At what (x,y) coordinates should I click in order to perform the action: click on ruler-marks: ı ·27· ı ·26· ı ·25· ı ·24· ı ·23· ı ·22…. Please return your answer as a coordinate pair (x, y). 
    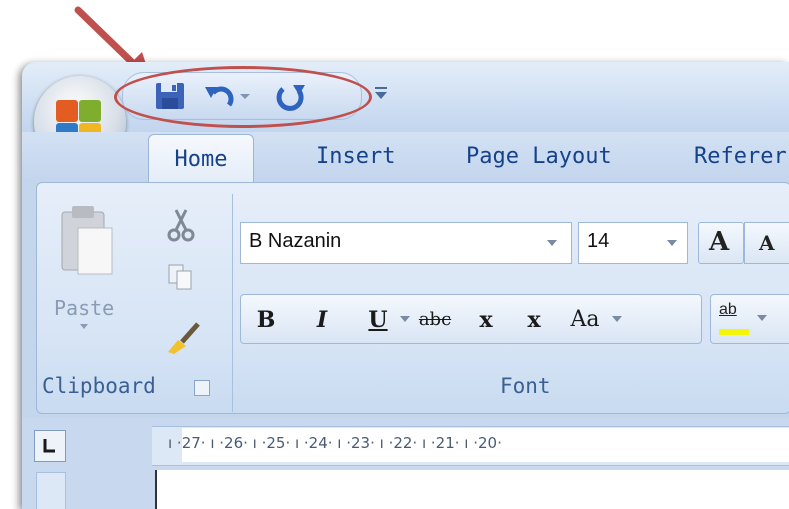
    Looking at the image, I should click on (335, 443).